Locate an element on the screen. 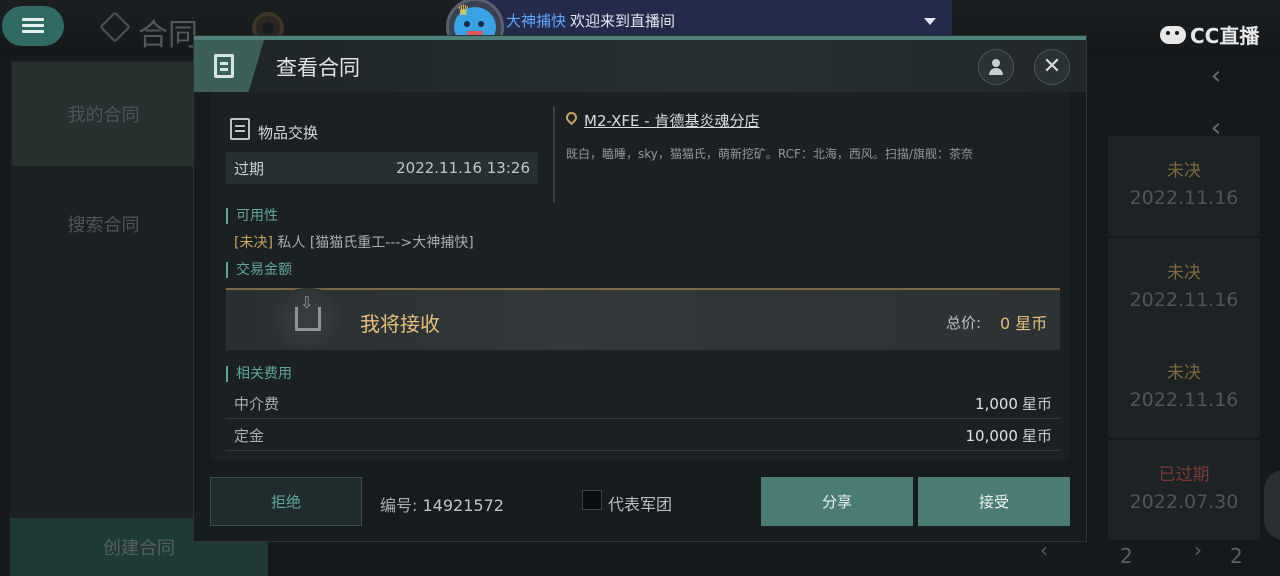 This screenshot has height=576, width=1280. close-icon: ✕ is located at coordinates (1052, 66).